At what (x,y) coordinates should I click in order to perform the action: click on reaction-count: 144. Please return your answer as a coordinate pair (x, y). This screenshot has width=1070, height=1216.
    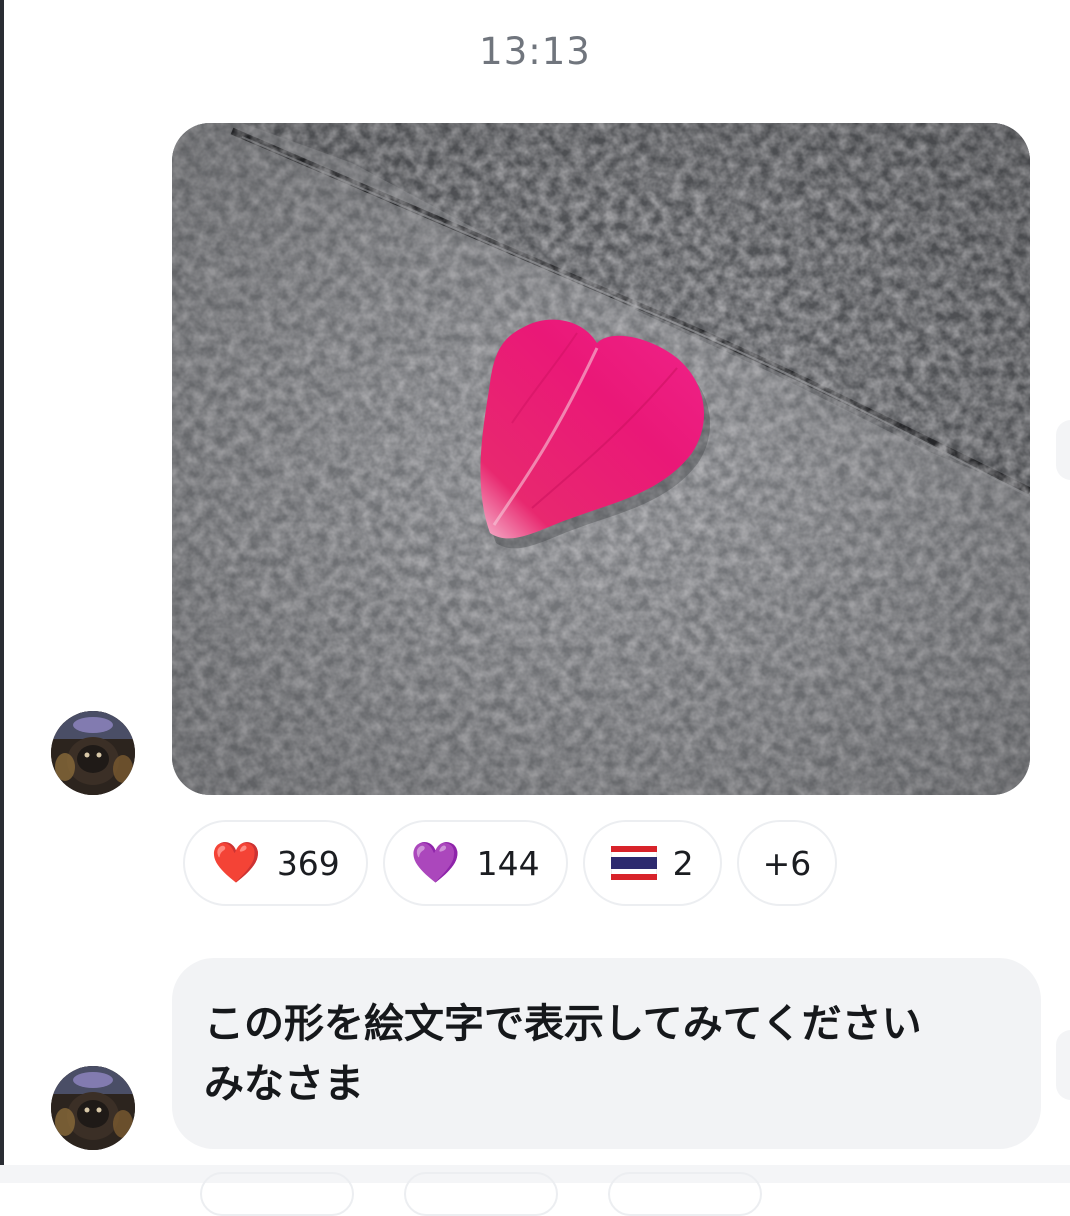
    Looking at the image, I should click on (508, 863).